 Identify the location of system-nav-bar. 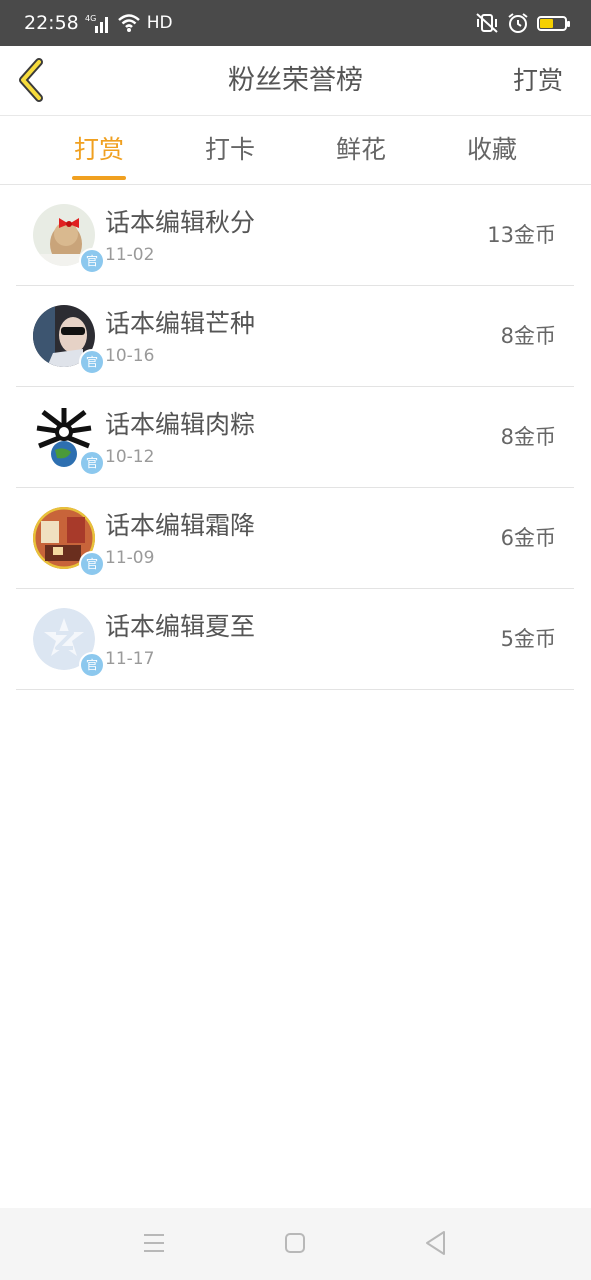
(295, 1244).